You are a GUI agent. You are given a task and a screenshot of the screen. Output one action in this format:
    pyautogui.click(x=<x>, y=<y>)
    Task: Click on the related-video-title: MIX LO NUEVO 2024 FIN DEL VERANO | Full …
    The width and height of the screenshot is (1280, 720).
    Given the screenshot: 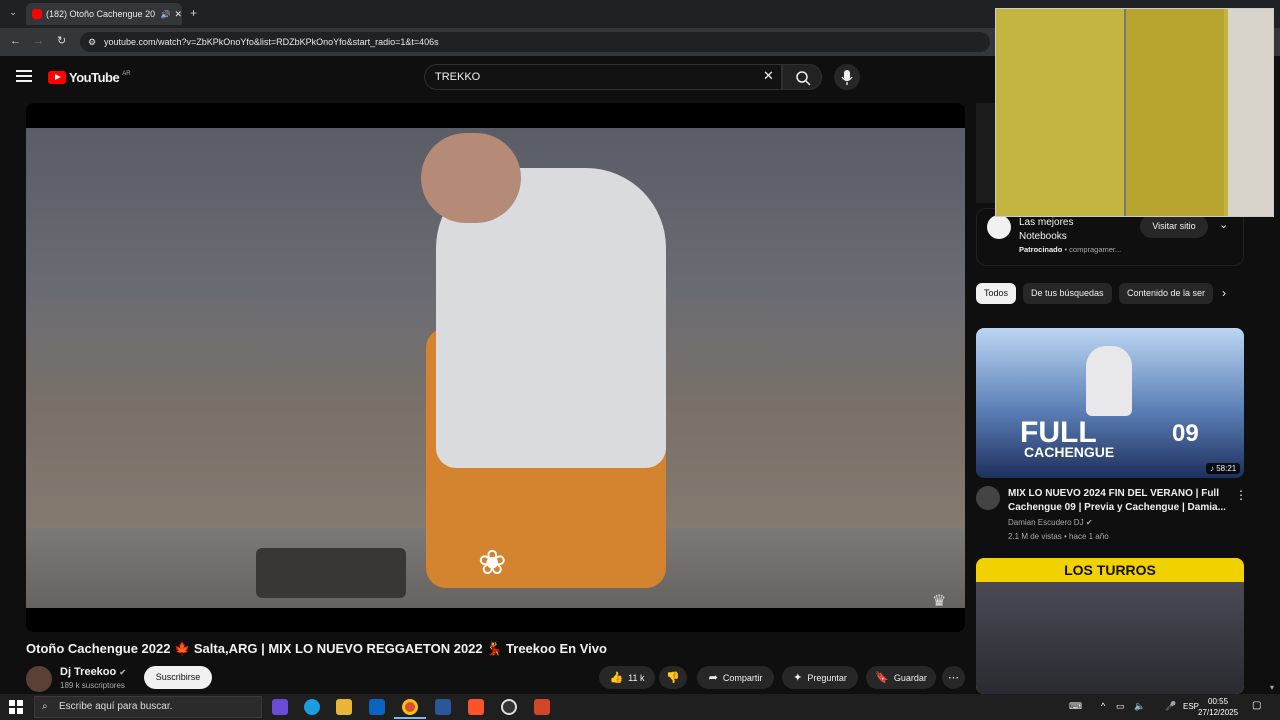 What is the action you would take?
    pyautogui.click(x=1119, y=501)
    